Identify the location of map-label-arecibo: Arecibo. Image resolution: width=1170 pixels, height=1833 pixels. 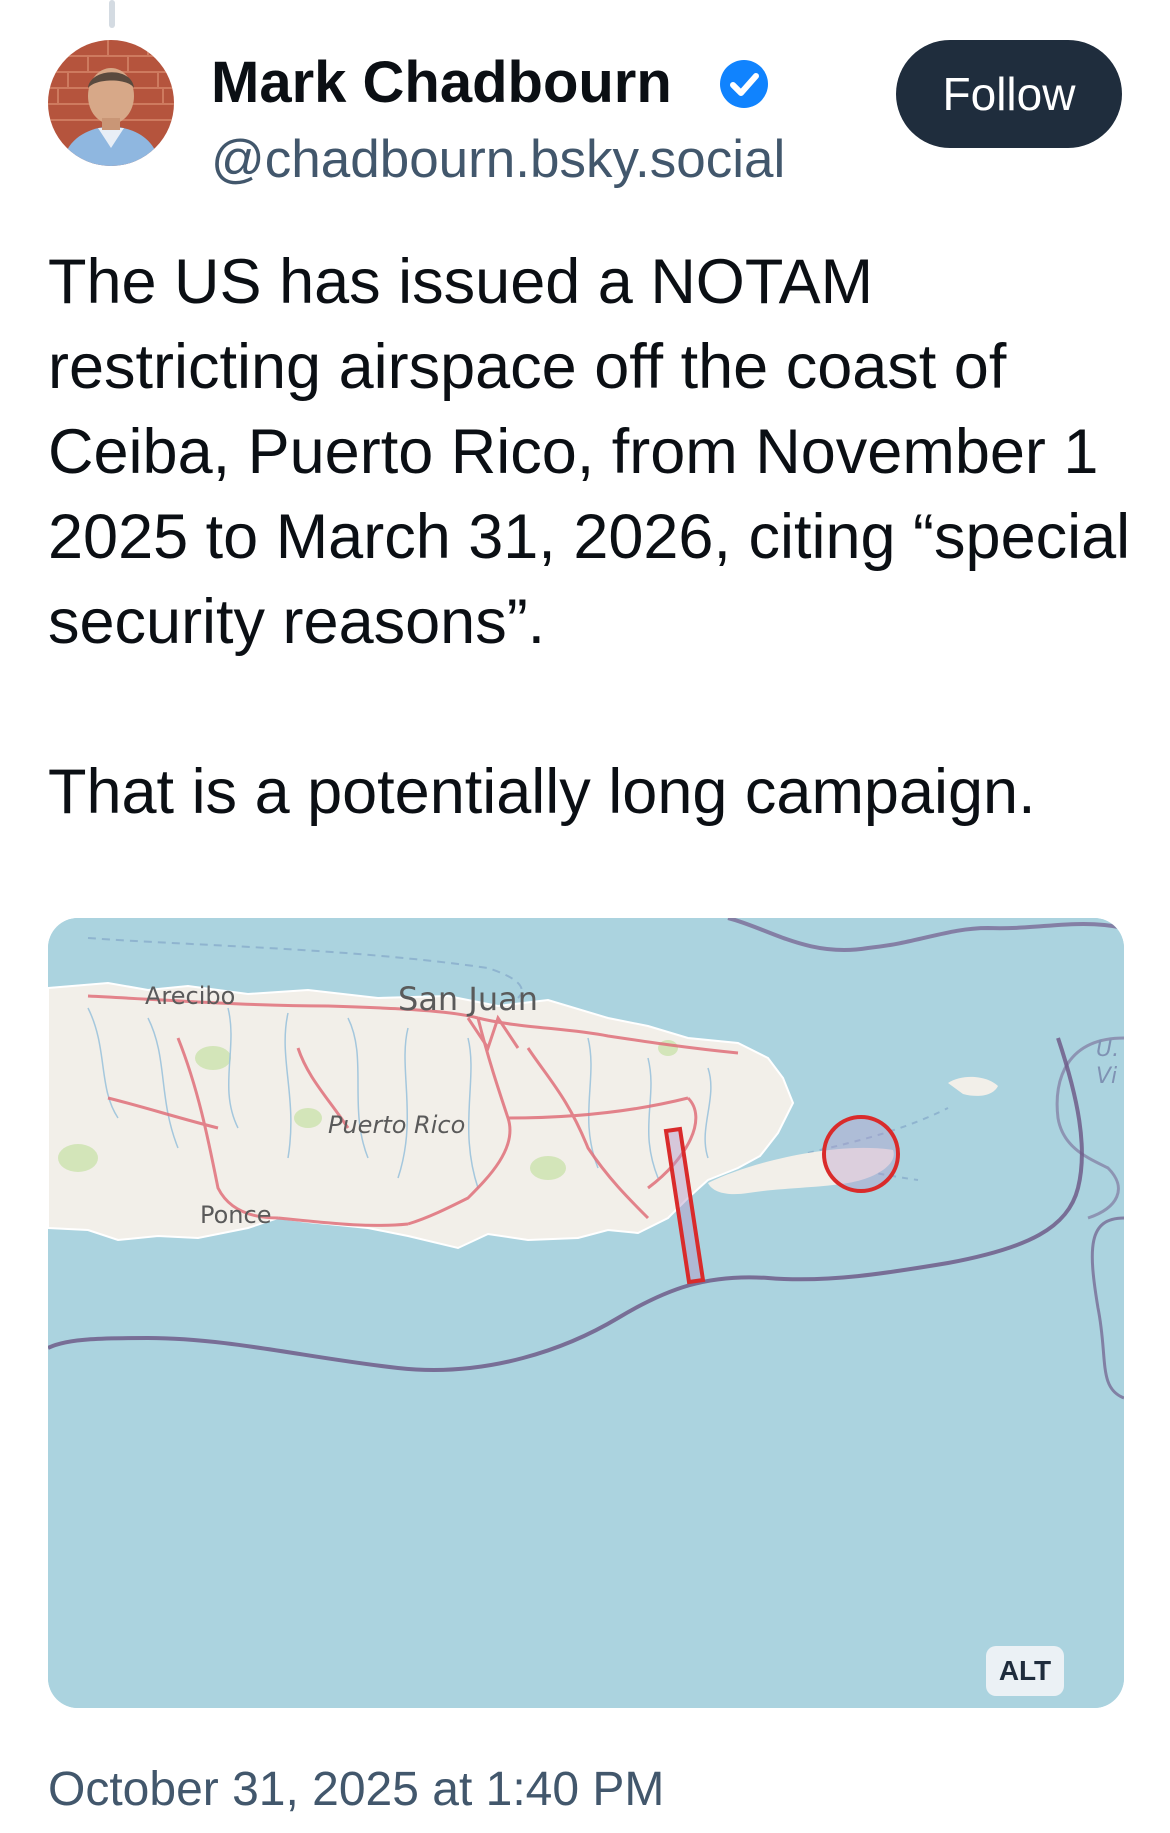
(190, 996).